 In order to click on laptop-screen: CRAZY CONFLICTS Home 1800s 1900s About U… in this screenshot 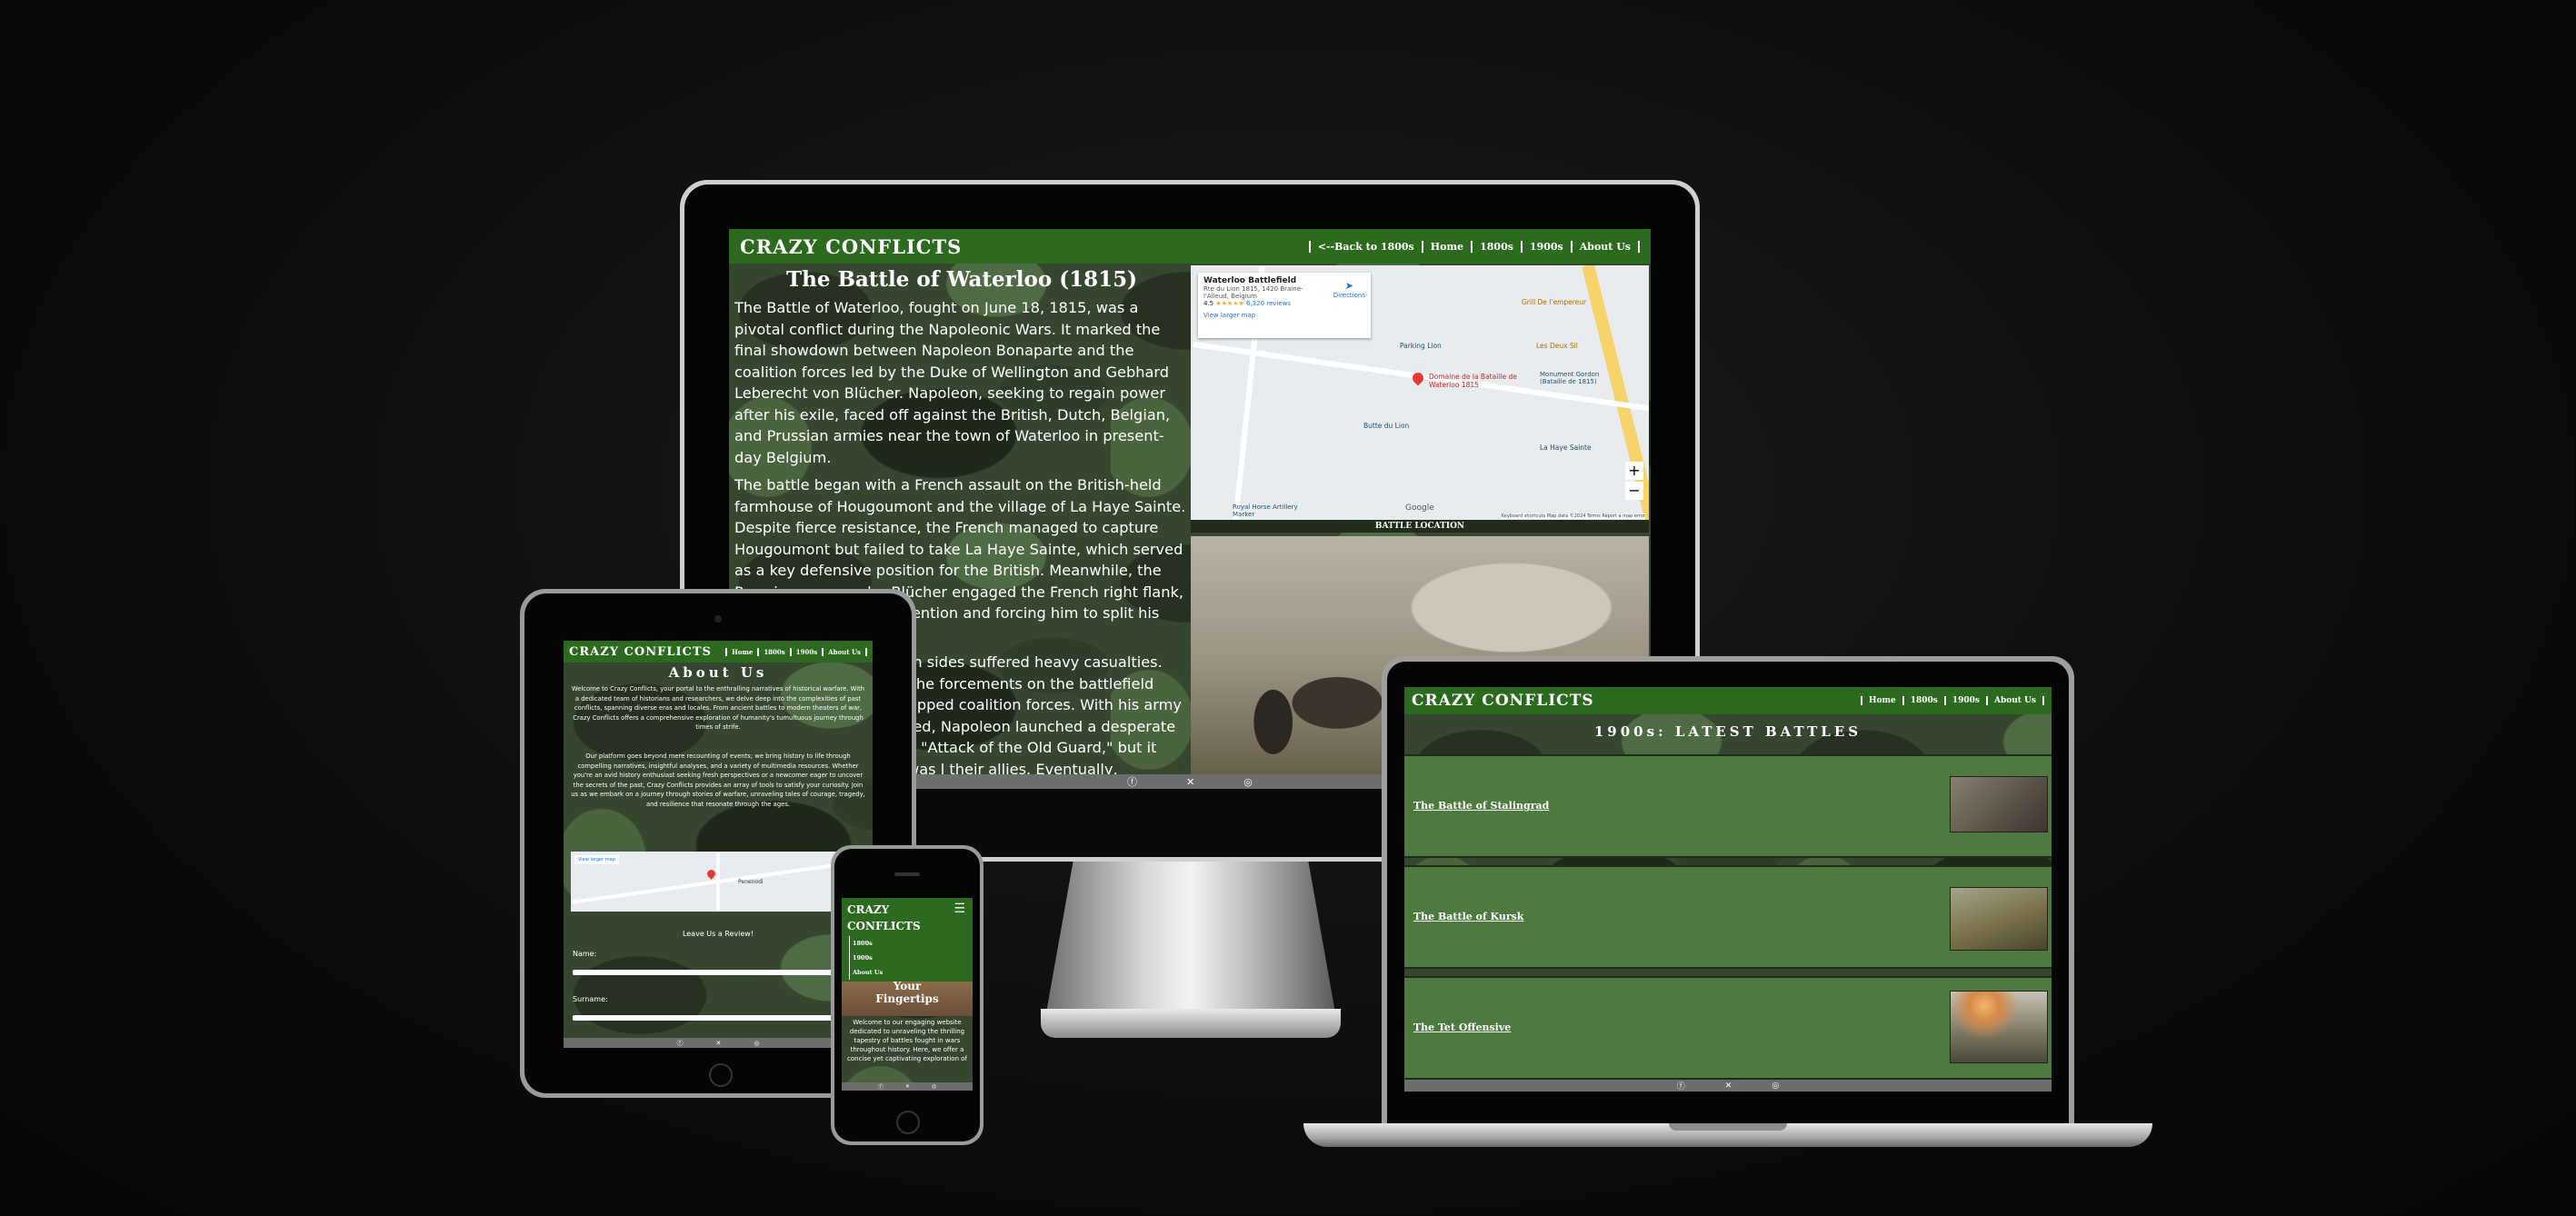, I will do `click(1728, 889)`.